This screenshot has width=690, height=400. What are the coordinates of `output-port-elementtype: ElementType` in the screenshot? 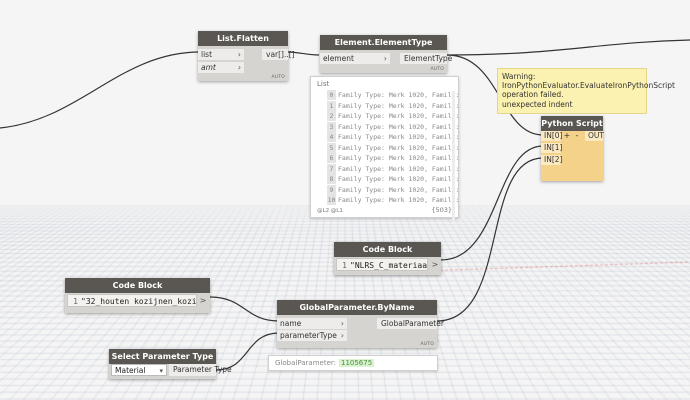 It's located at (426, 58).